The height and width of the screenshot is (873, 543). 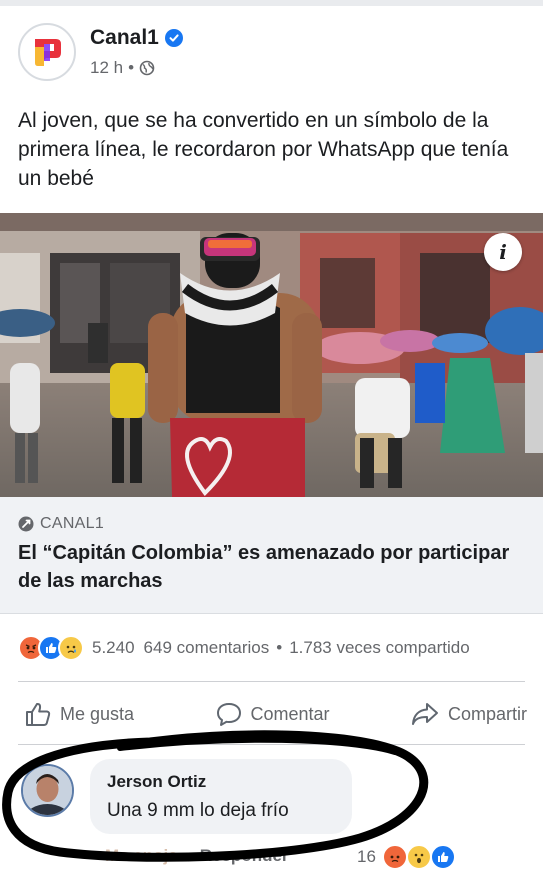 I want to click on share-button: Compartir, so click(x=468, y=714).